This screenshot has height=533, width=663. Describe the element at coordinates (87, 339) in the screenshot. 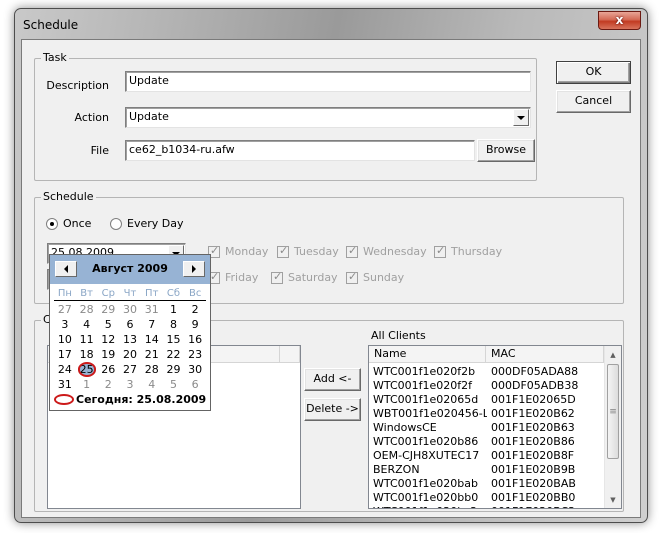

I see `calendar-day: 11` at that location.